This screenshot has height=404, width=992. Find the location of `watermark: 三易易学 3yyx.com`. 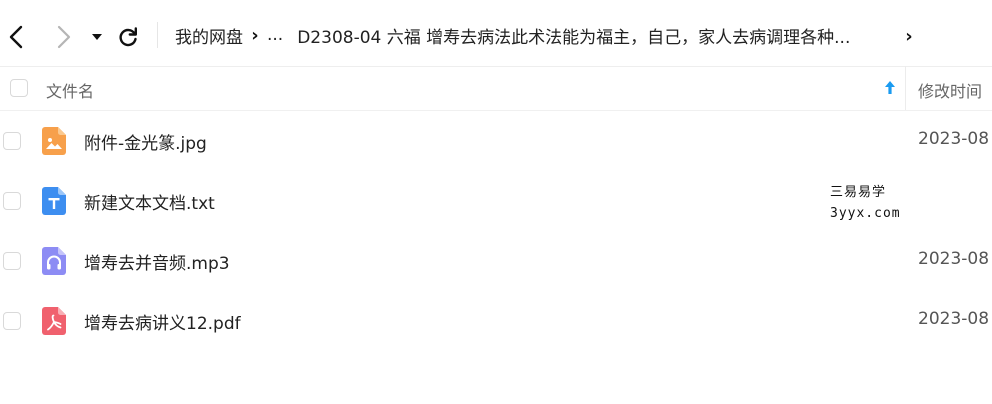

watermark: 三易易学 3yyx.com is located at coordinates (870, 203).